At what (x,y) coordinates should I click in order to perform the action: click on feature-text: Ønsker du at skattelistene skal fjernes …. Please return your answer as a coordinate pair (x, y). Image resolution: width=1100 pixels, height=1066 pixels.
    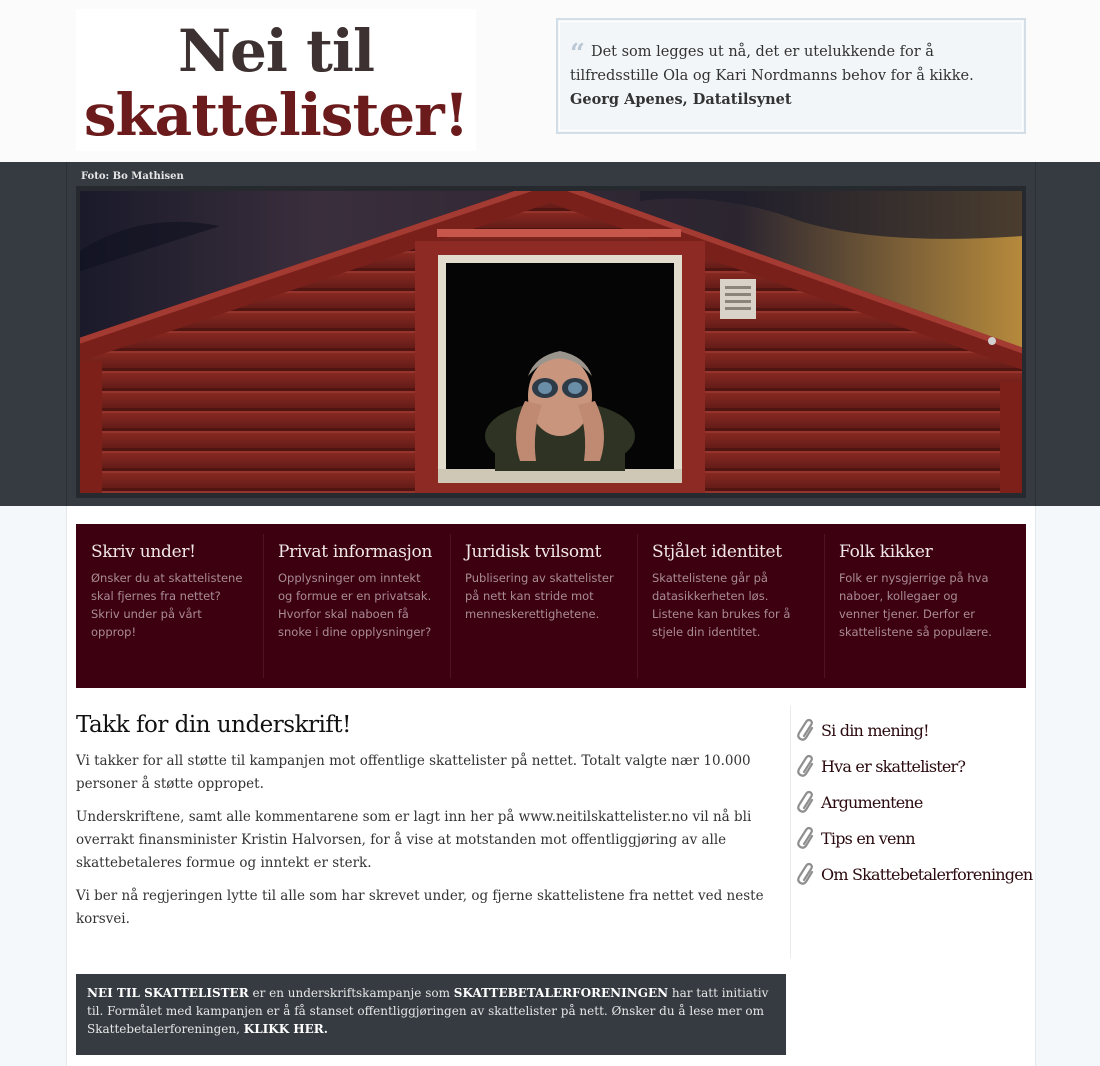
    Looking at the image, I should click on (167, 605).